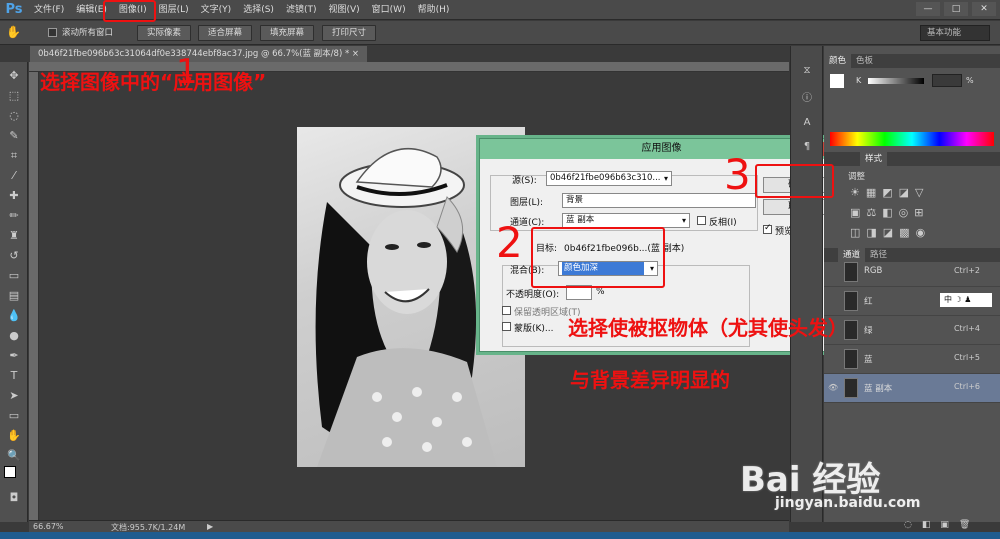  Describe the element at coordinates (807, 99) in the screenshot. I see `info-panel-icon: ⓘ` at that location.